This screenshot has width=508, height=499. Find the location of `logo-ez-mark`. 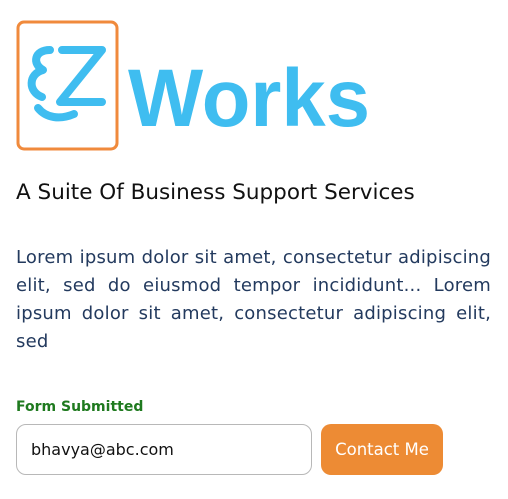

logo-ez-mark is located at coordinates (66, 84).